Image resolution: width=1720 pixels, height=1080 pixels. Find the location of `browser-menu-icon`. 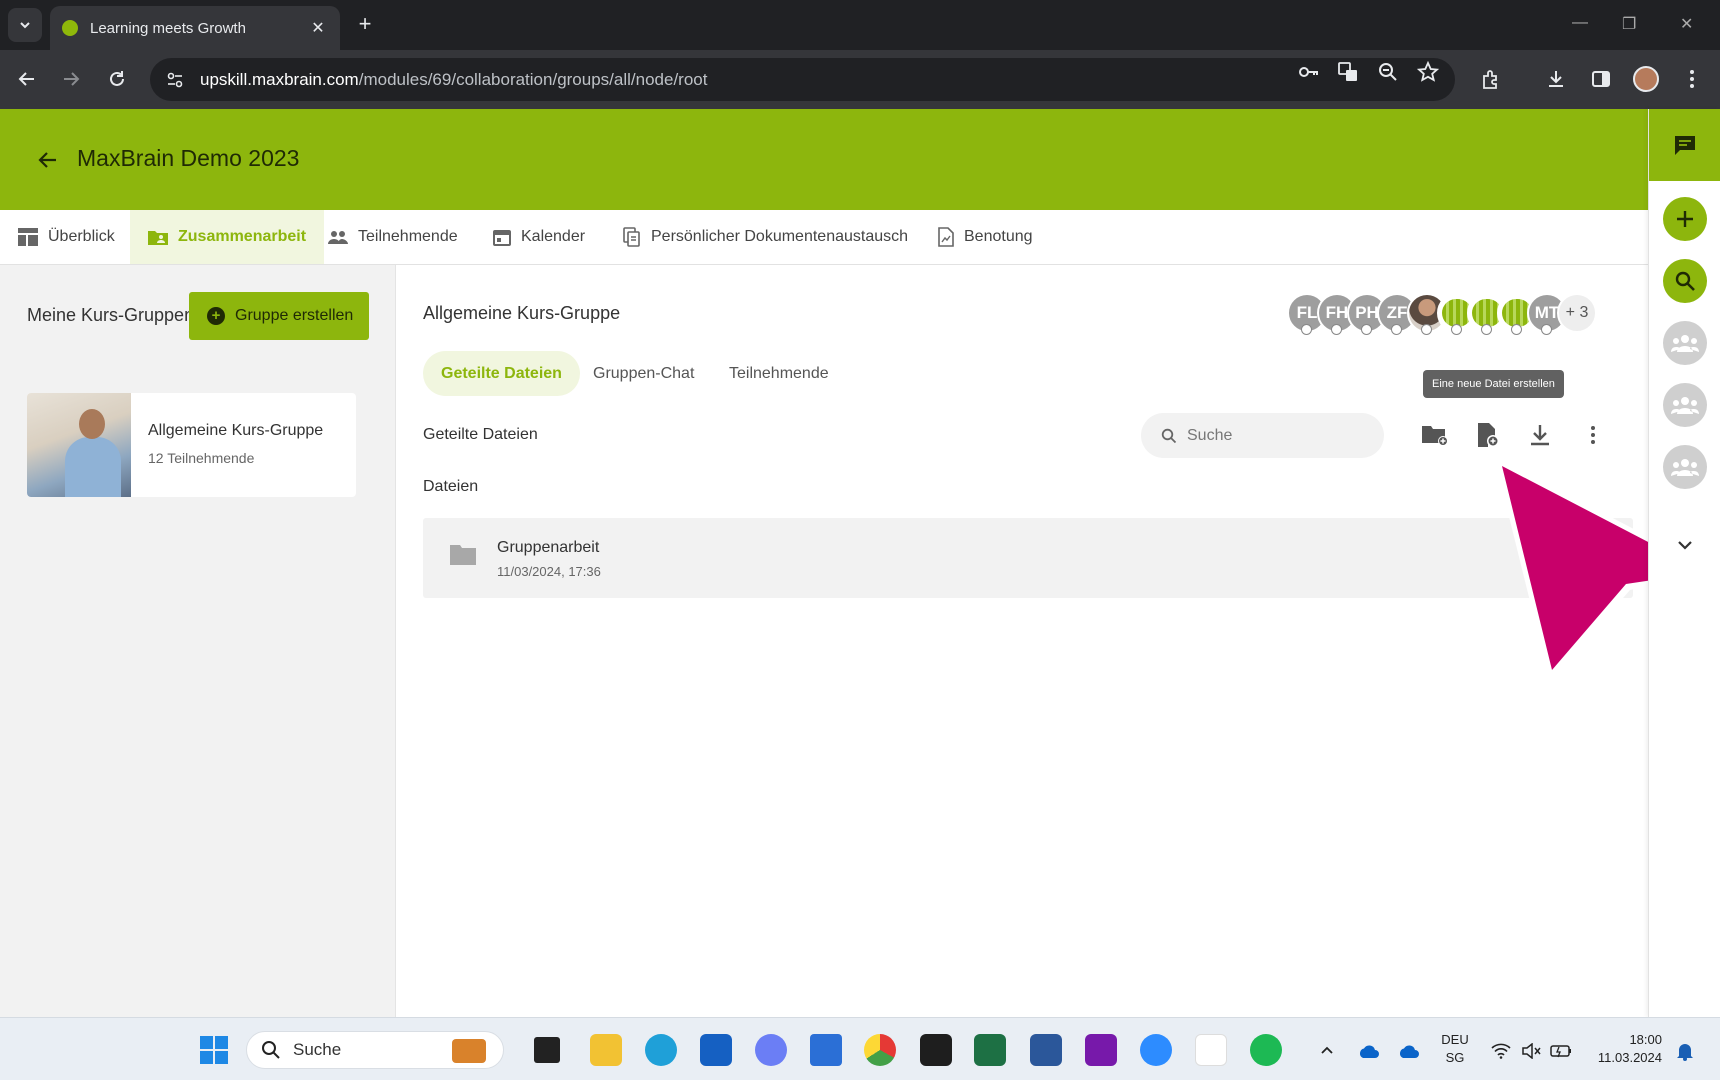

browser-menu-icon is located at coordinates (1692, 79).